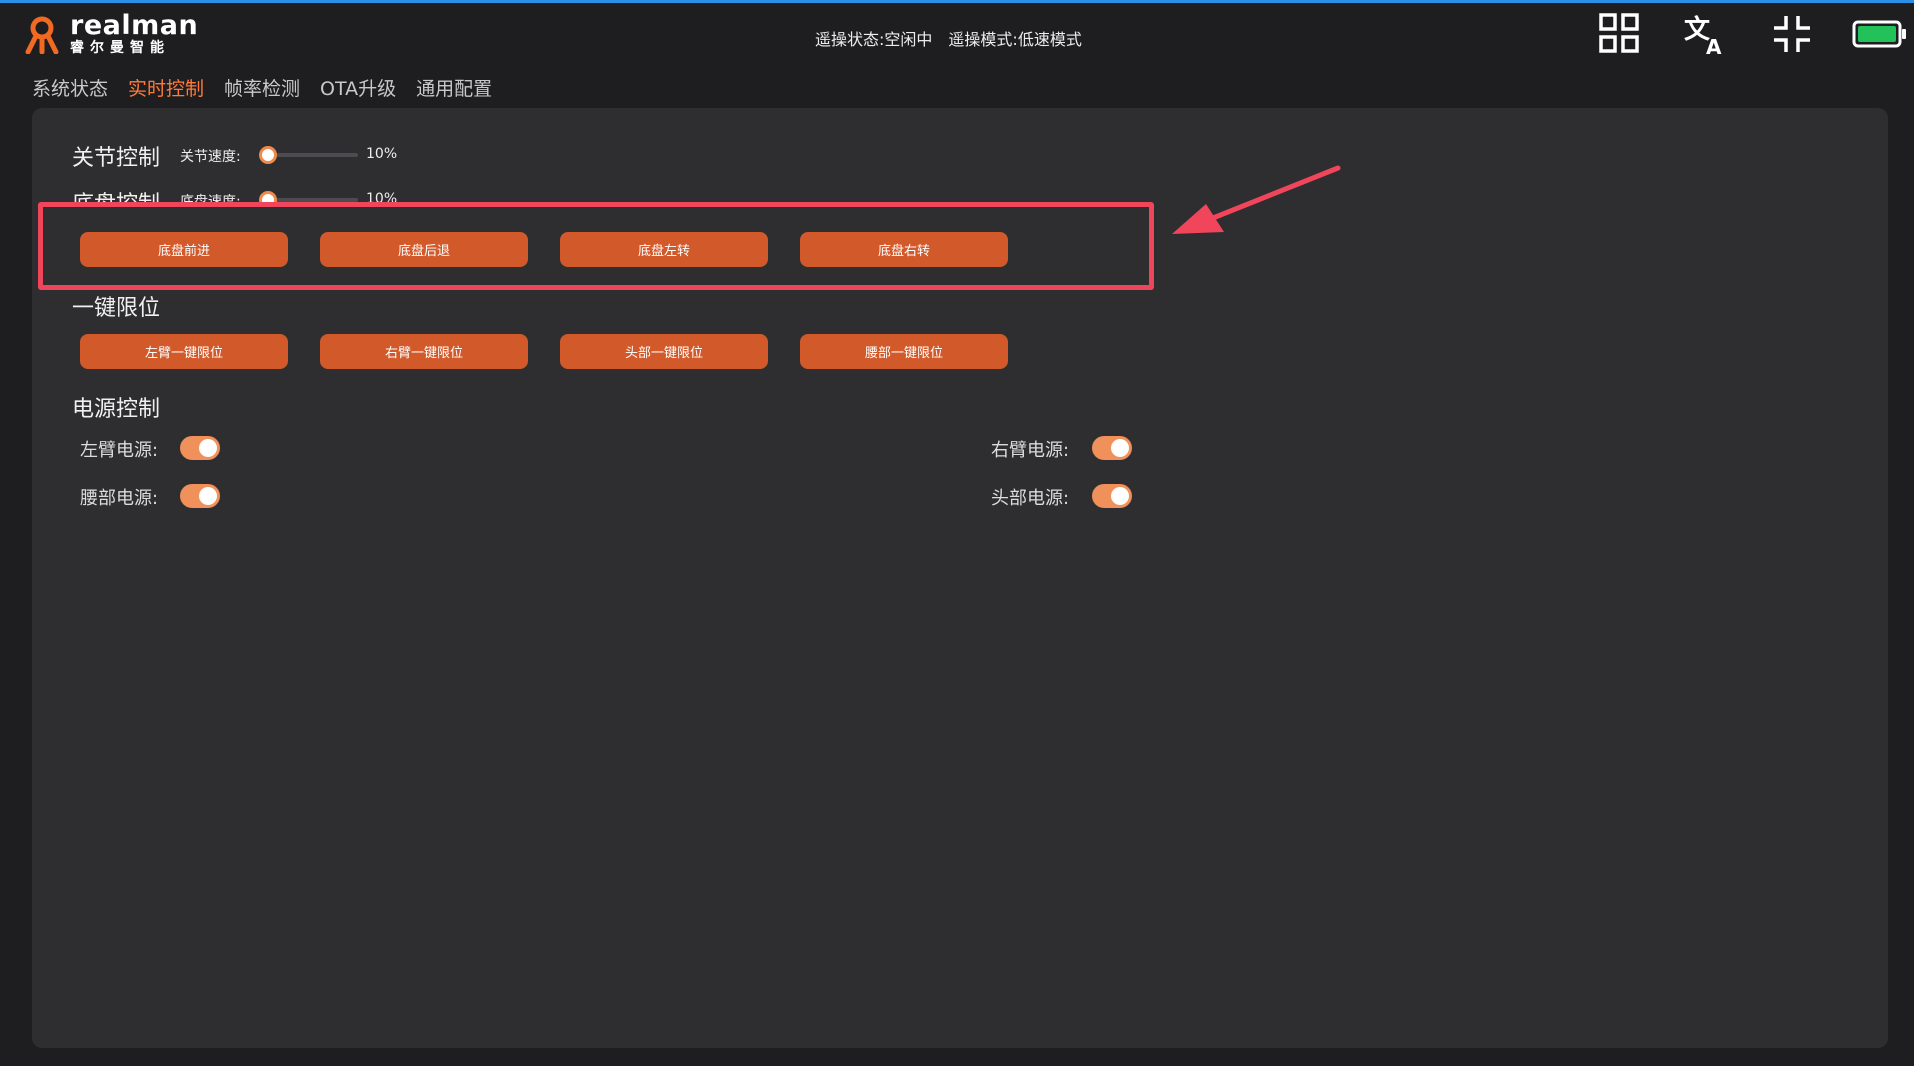  What do you see at coordinates (1015, 39) in the screenshot?
I see `teleop-mode: 遥操模式:低速模式` at bounding box center [1015, 39].